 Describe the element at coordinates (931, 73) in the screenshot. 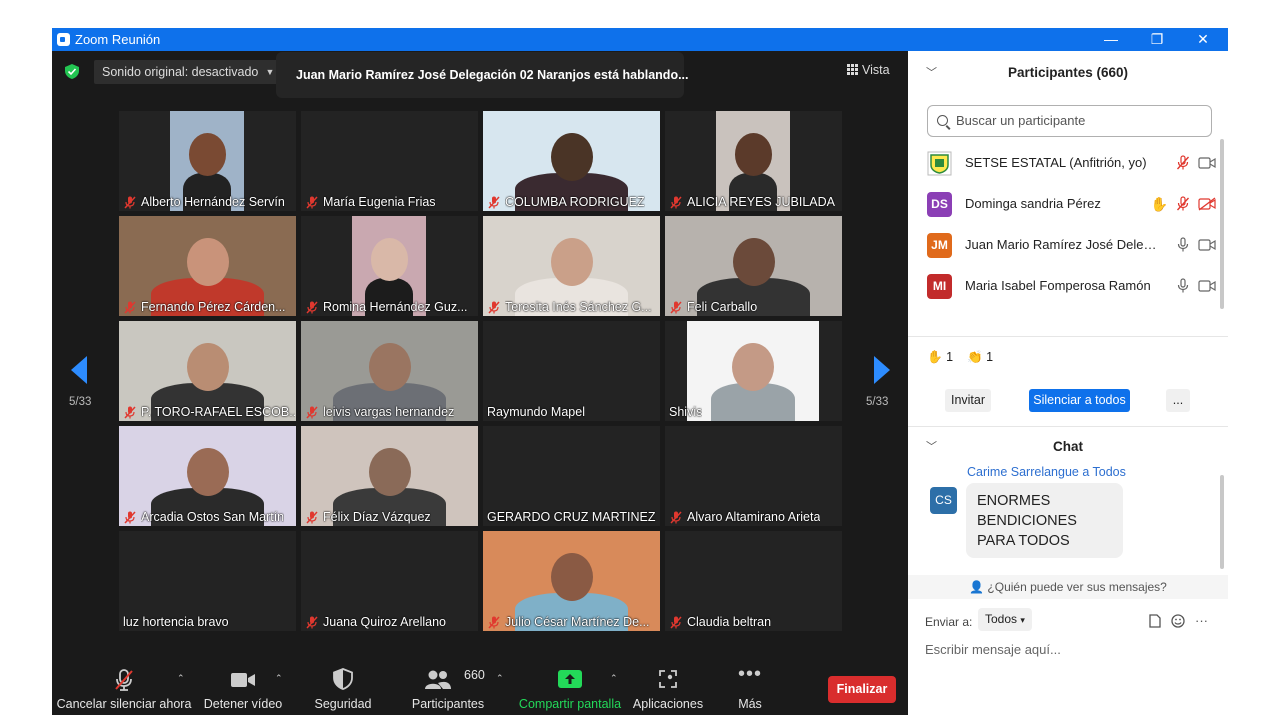

I see `collapse-participants-chevron-icon: ﹀` at that location.